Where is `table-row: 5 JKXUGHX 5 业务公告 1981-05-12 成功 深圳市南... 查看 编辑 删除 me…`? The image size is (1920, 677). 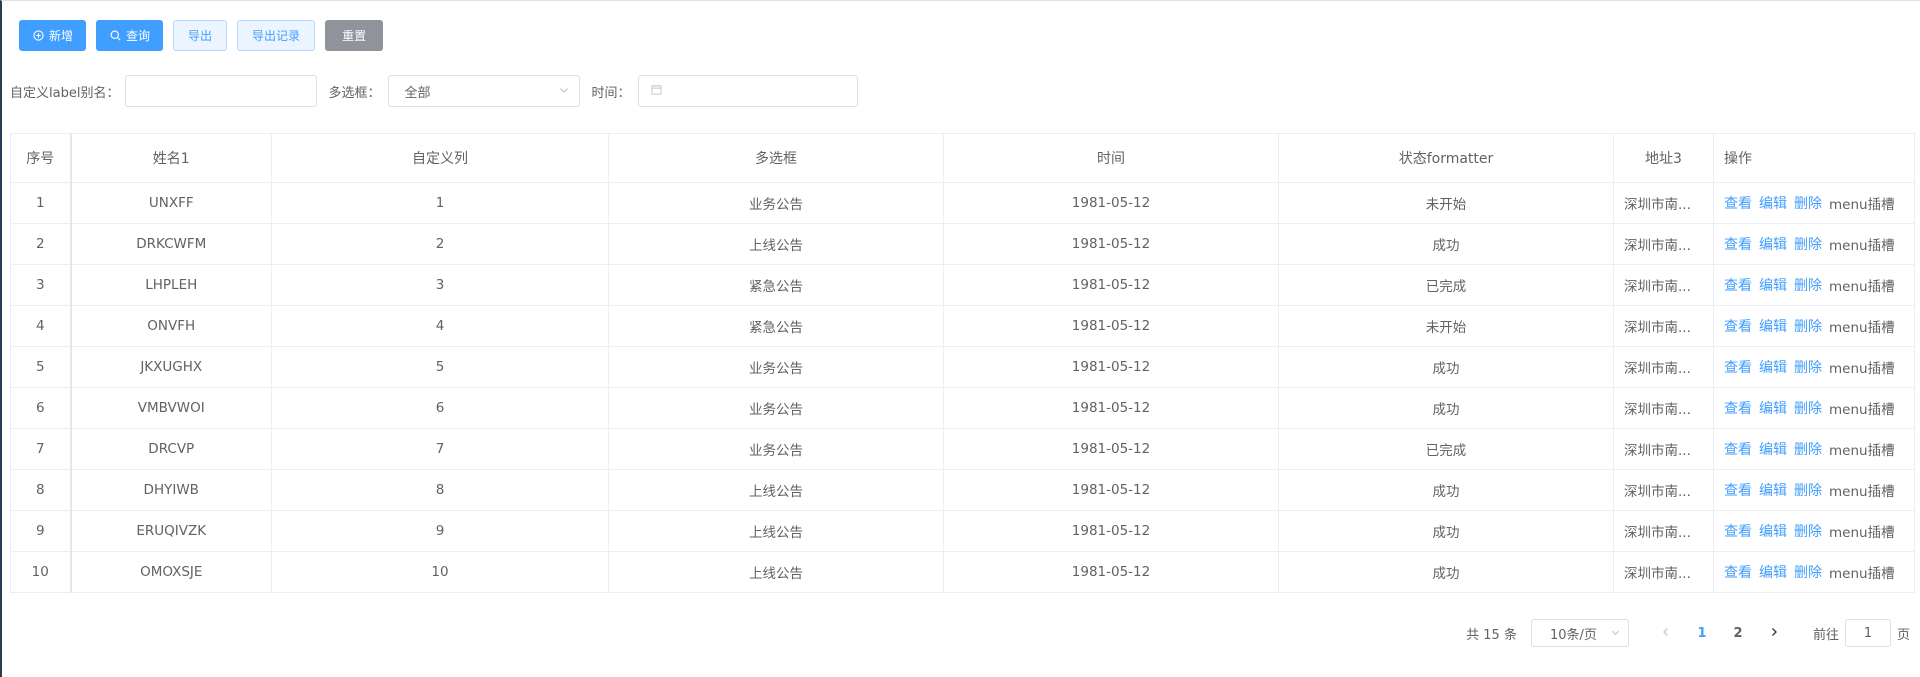
table-row: 5 JKXUGHX 5 业务公告 1981-05-12 成功 深圳市南... 查看 编辑 删除 me… is located at coordinates (962, 367).